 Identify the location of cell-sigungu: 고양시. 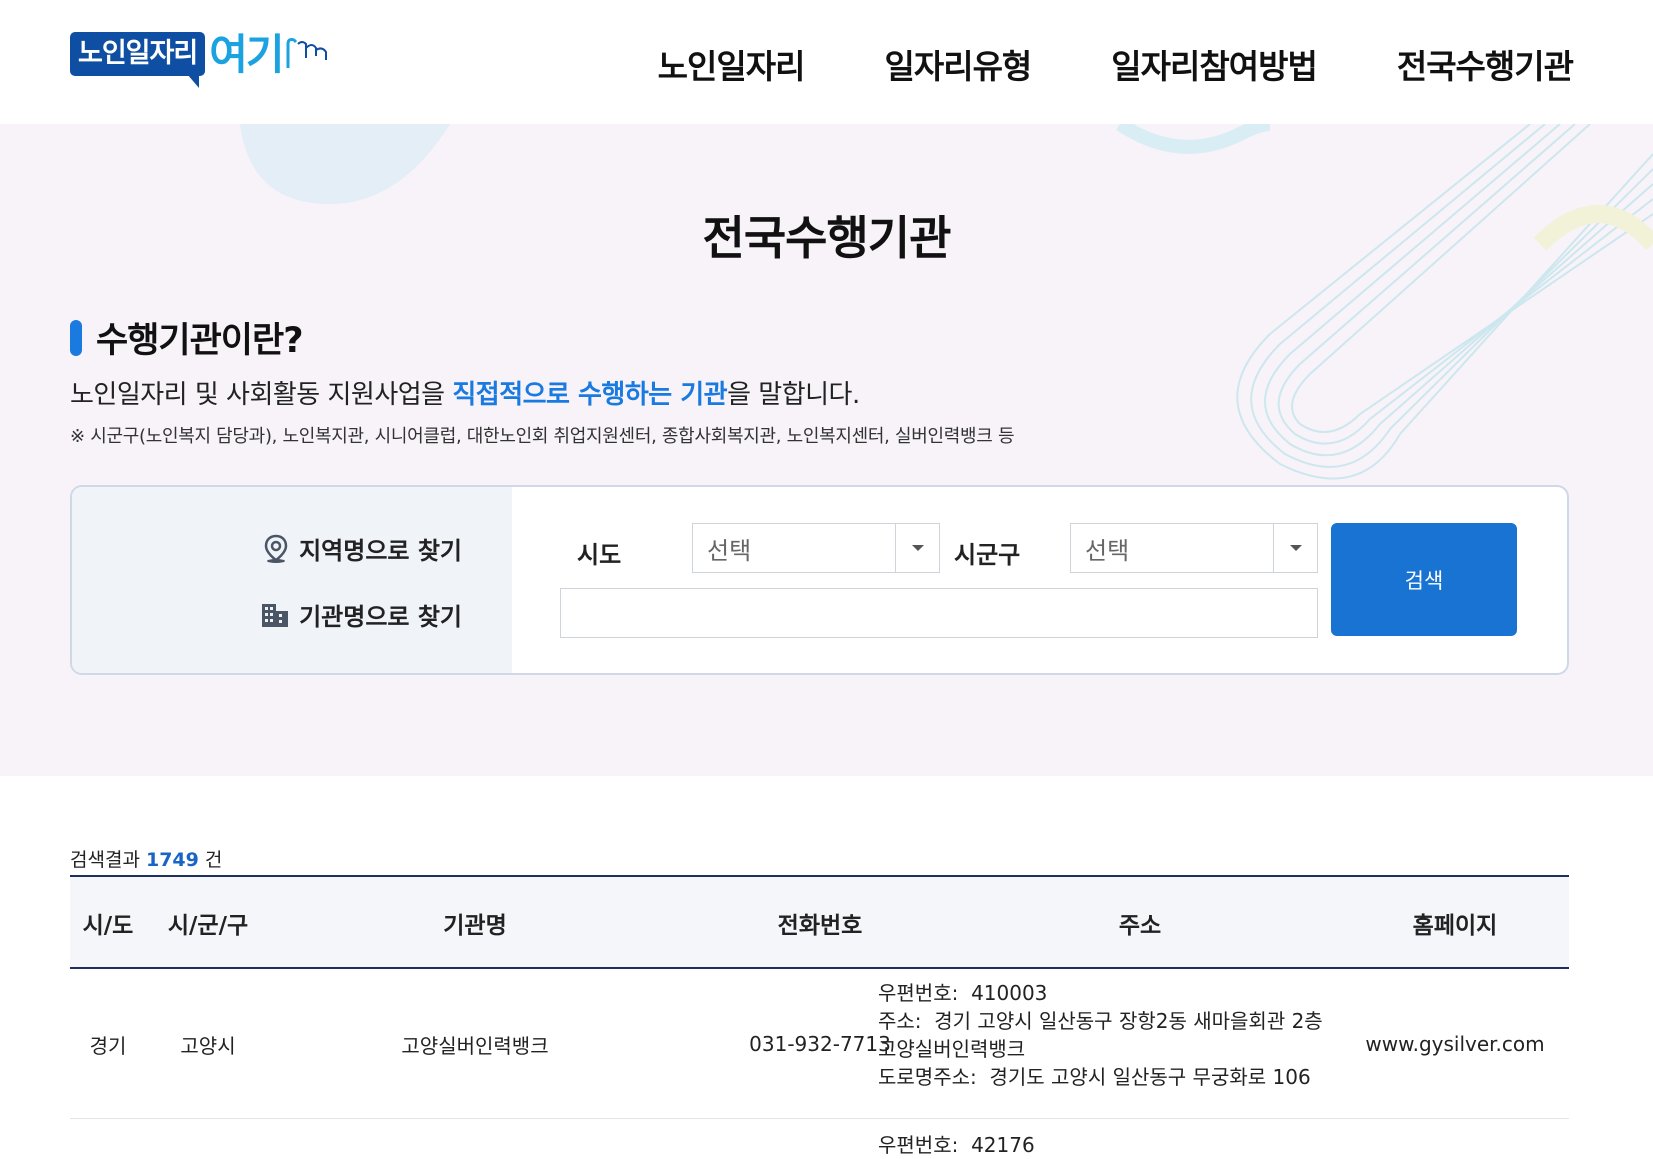
(208, 1045).